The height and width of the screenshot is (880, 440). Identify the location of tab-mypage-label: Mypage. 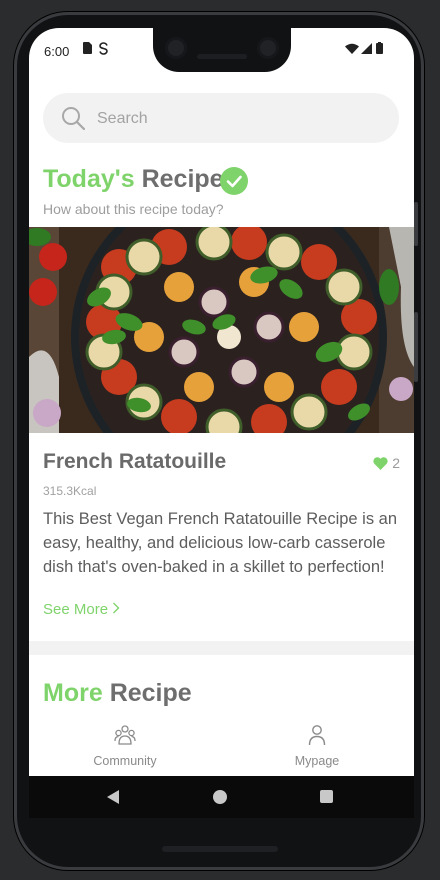
(317, 761).